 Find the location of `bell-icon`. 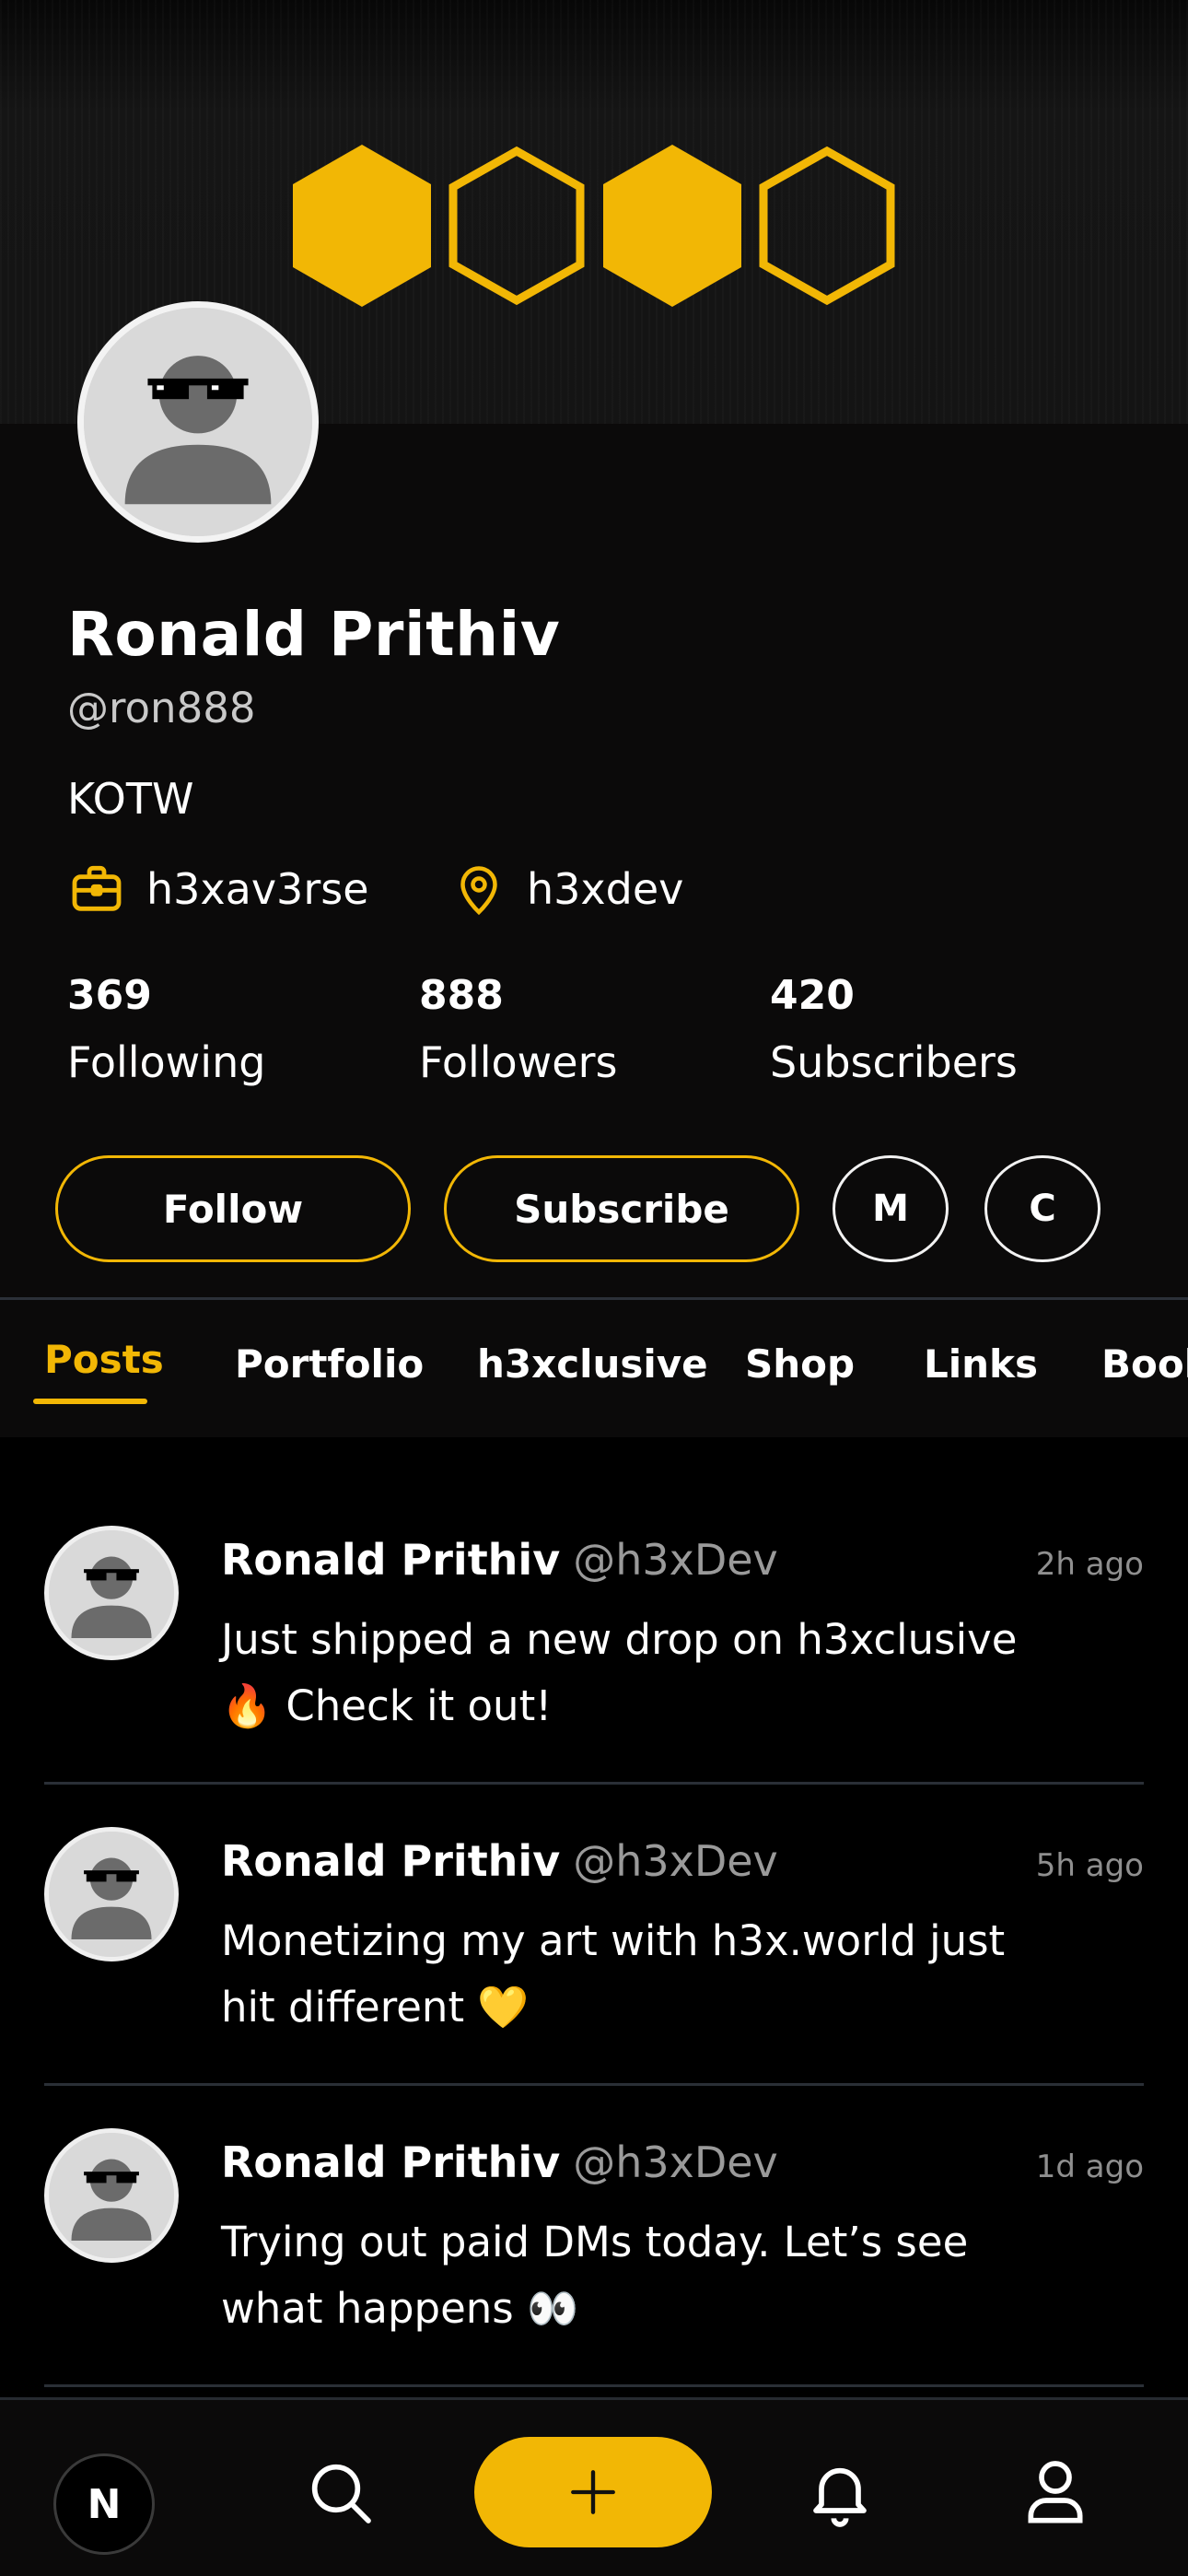

bell-icon is located at coordinates (840, 2492).